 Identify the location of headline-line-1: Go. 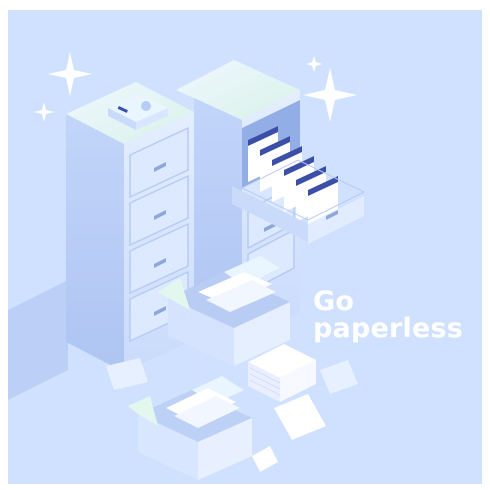
(334, 301).